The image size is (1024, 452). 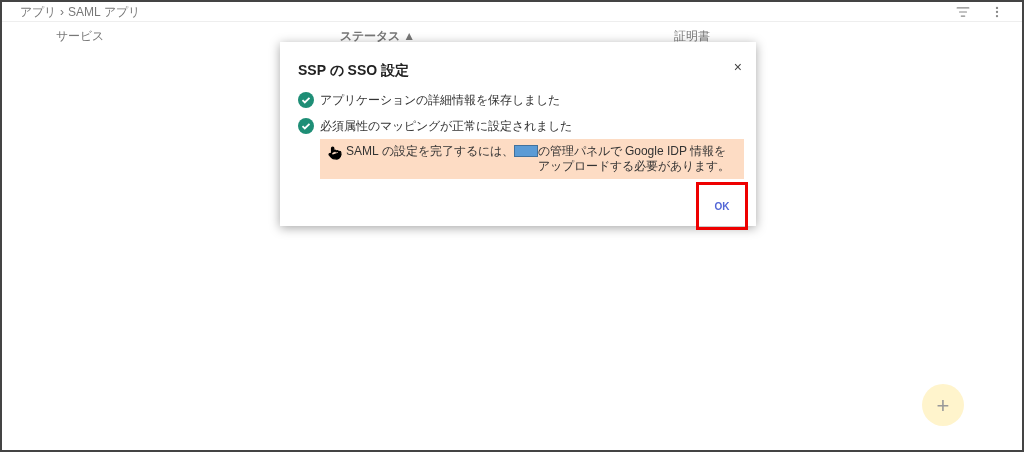 I want to click on redaction-block, so click(x=525, y=151).